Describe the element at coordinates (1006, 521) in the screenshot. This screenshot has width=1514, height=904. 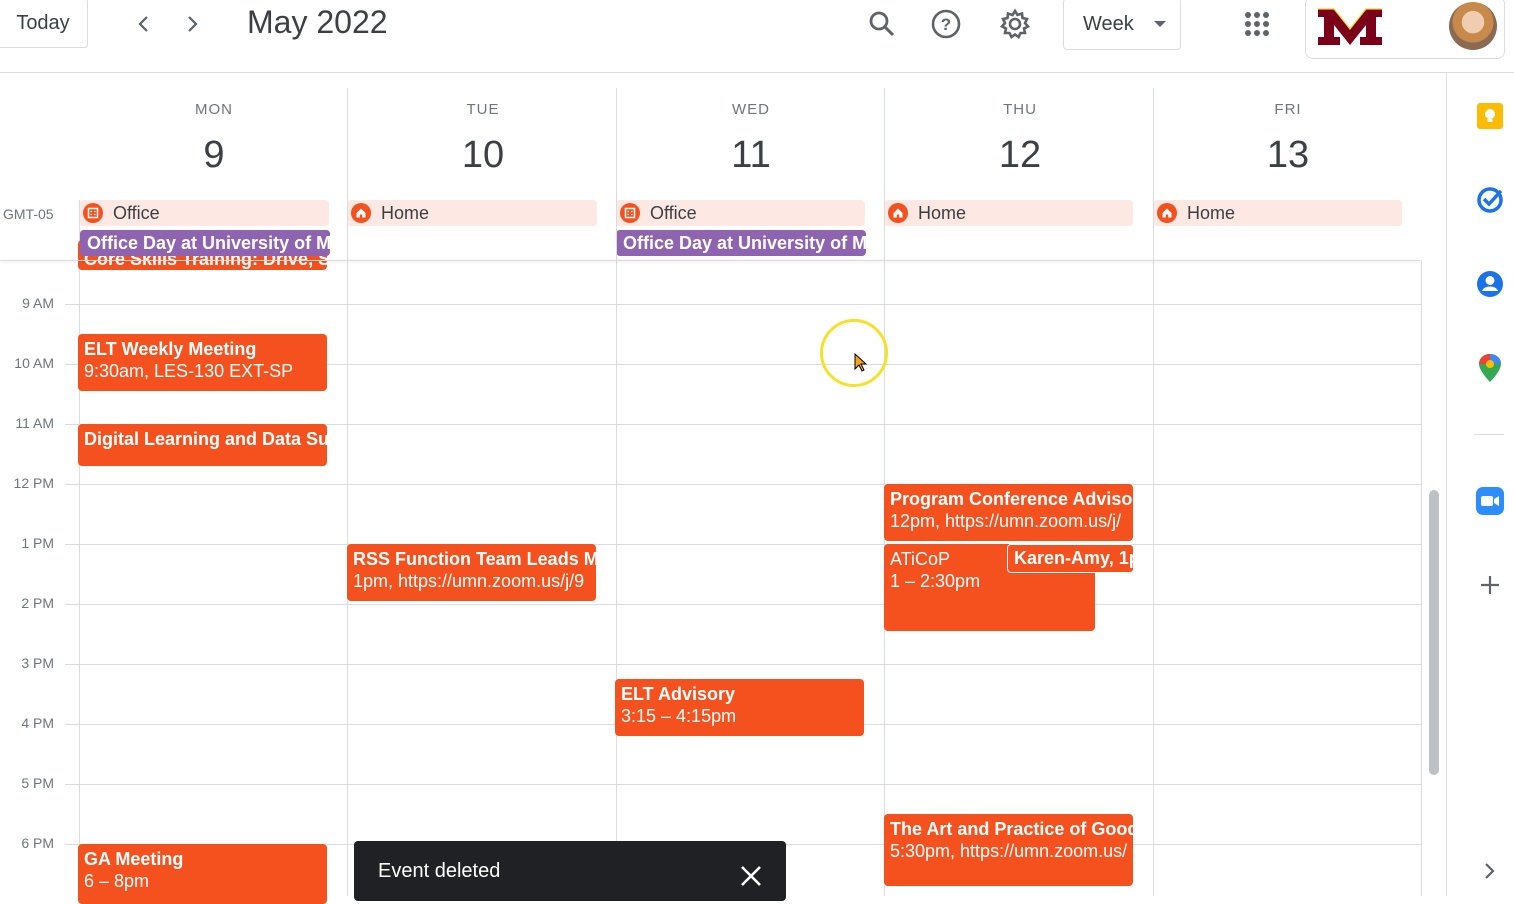
I see `event-detail: 12pm, https://umn.zoom.us/j/` at that location.